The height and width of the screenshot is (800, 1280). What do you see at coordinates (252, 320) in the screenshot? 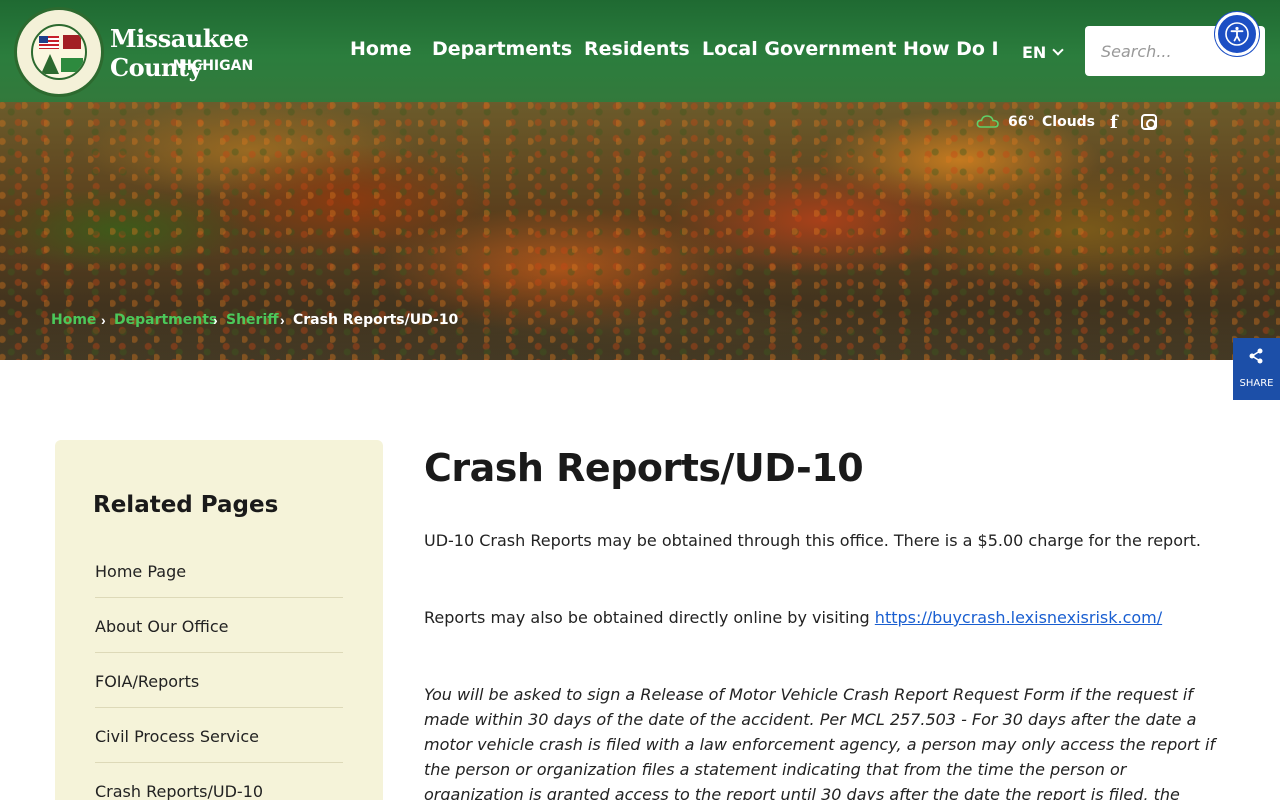
I see `breadcrumb-sheriff: Sheriff` at bounding box center [252, 320].